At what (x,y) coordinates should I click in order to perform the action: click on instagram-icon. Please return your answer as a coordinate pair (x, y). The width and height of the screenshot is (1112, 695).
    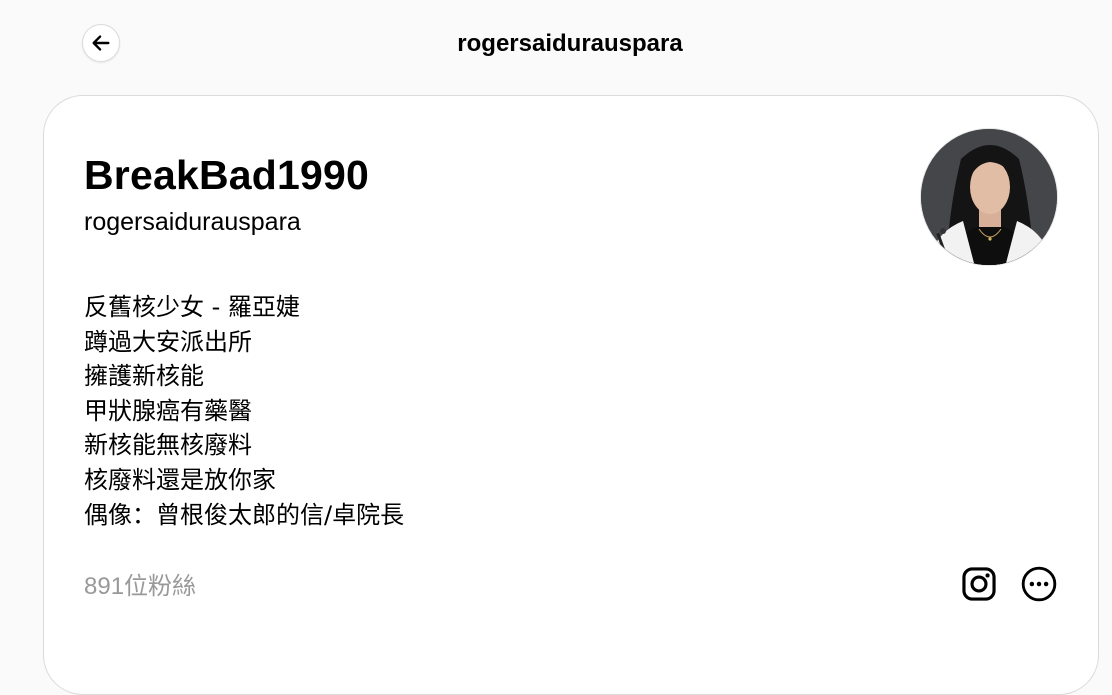
    Looking at the image, I should click on (979, 584).